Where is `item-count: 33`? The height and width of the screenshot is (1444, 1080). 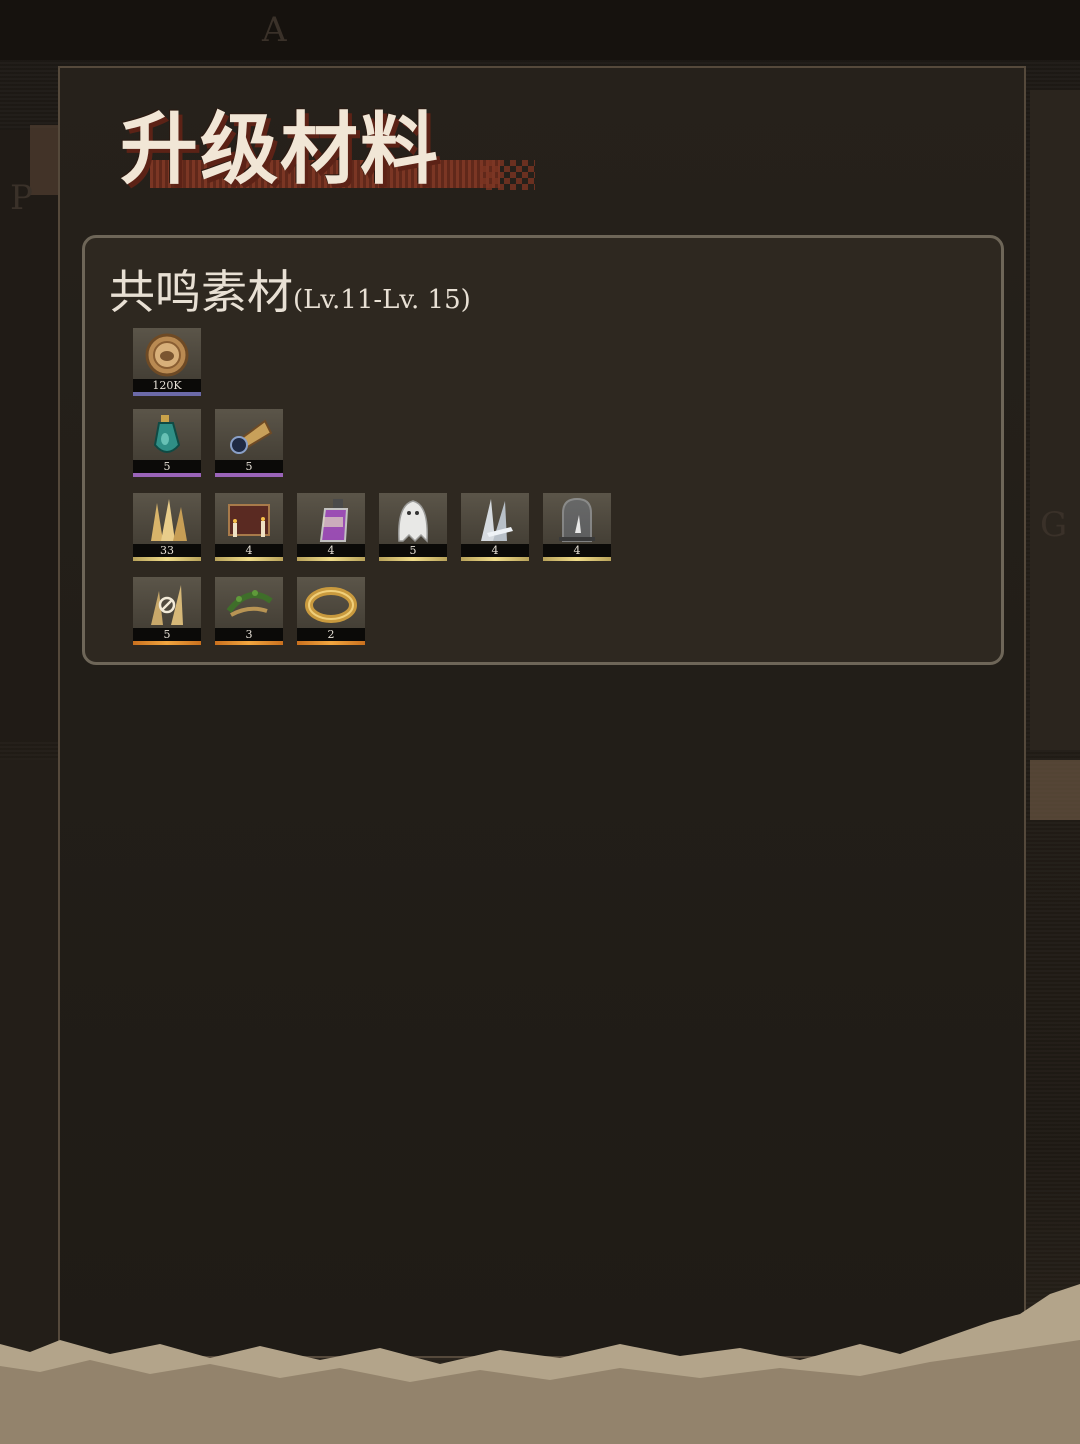
item-count: 33 is located at coordinates (167, 550).